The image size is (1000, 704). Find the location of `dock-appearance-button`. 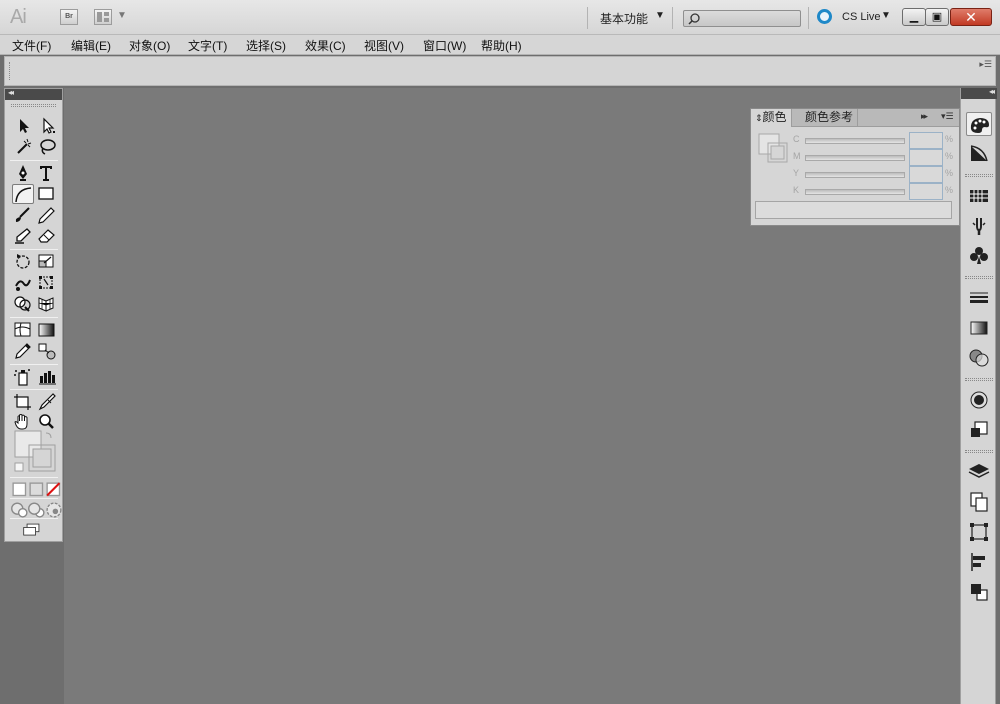

dock-appearance-button is located at coordinates (979, 400).